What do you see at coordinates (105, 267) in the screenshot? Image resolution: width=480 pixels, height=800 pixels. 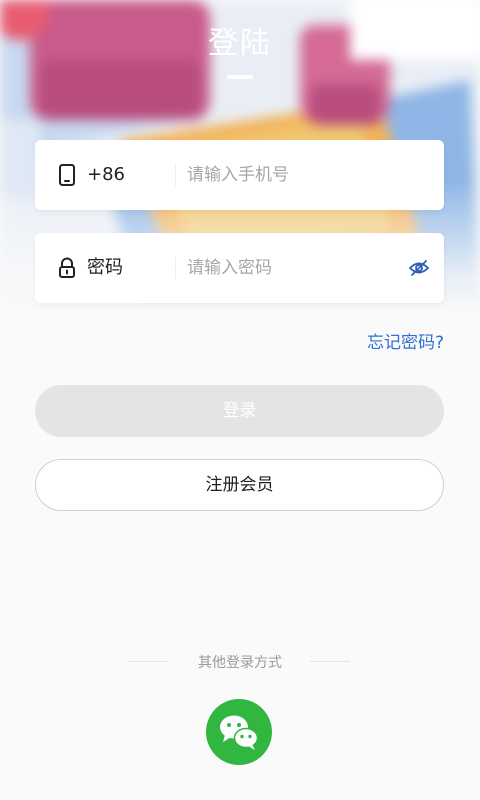 I see `password-label: 密码` at bounding box center [105, 267].